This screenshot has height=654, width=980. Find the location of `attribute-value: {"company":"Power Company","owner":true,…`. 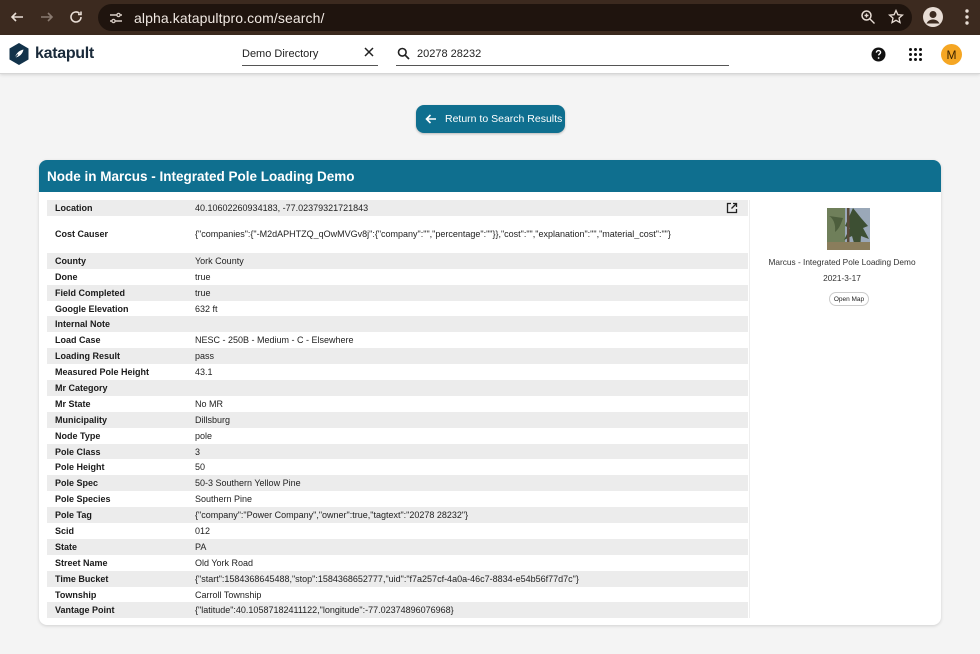

attribute-value: {"company":"Power Company","owner":true,… is located at coordinates (332, 515).